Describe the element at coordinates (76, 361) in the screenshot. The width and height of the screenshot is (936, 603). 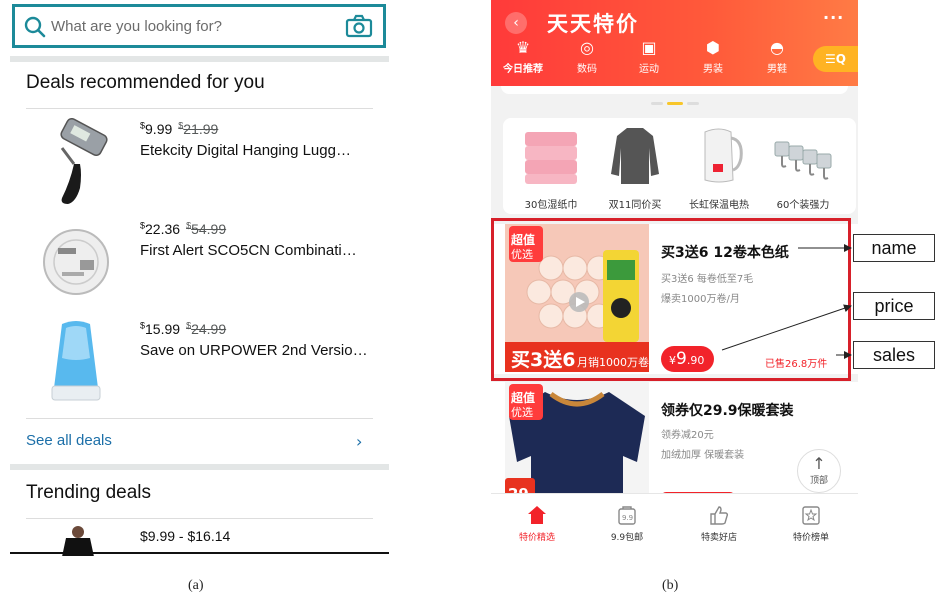
I see `diffuser-image` at that location.